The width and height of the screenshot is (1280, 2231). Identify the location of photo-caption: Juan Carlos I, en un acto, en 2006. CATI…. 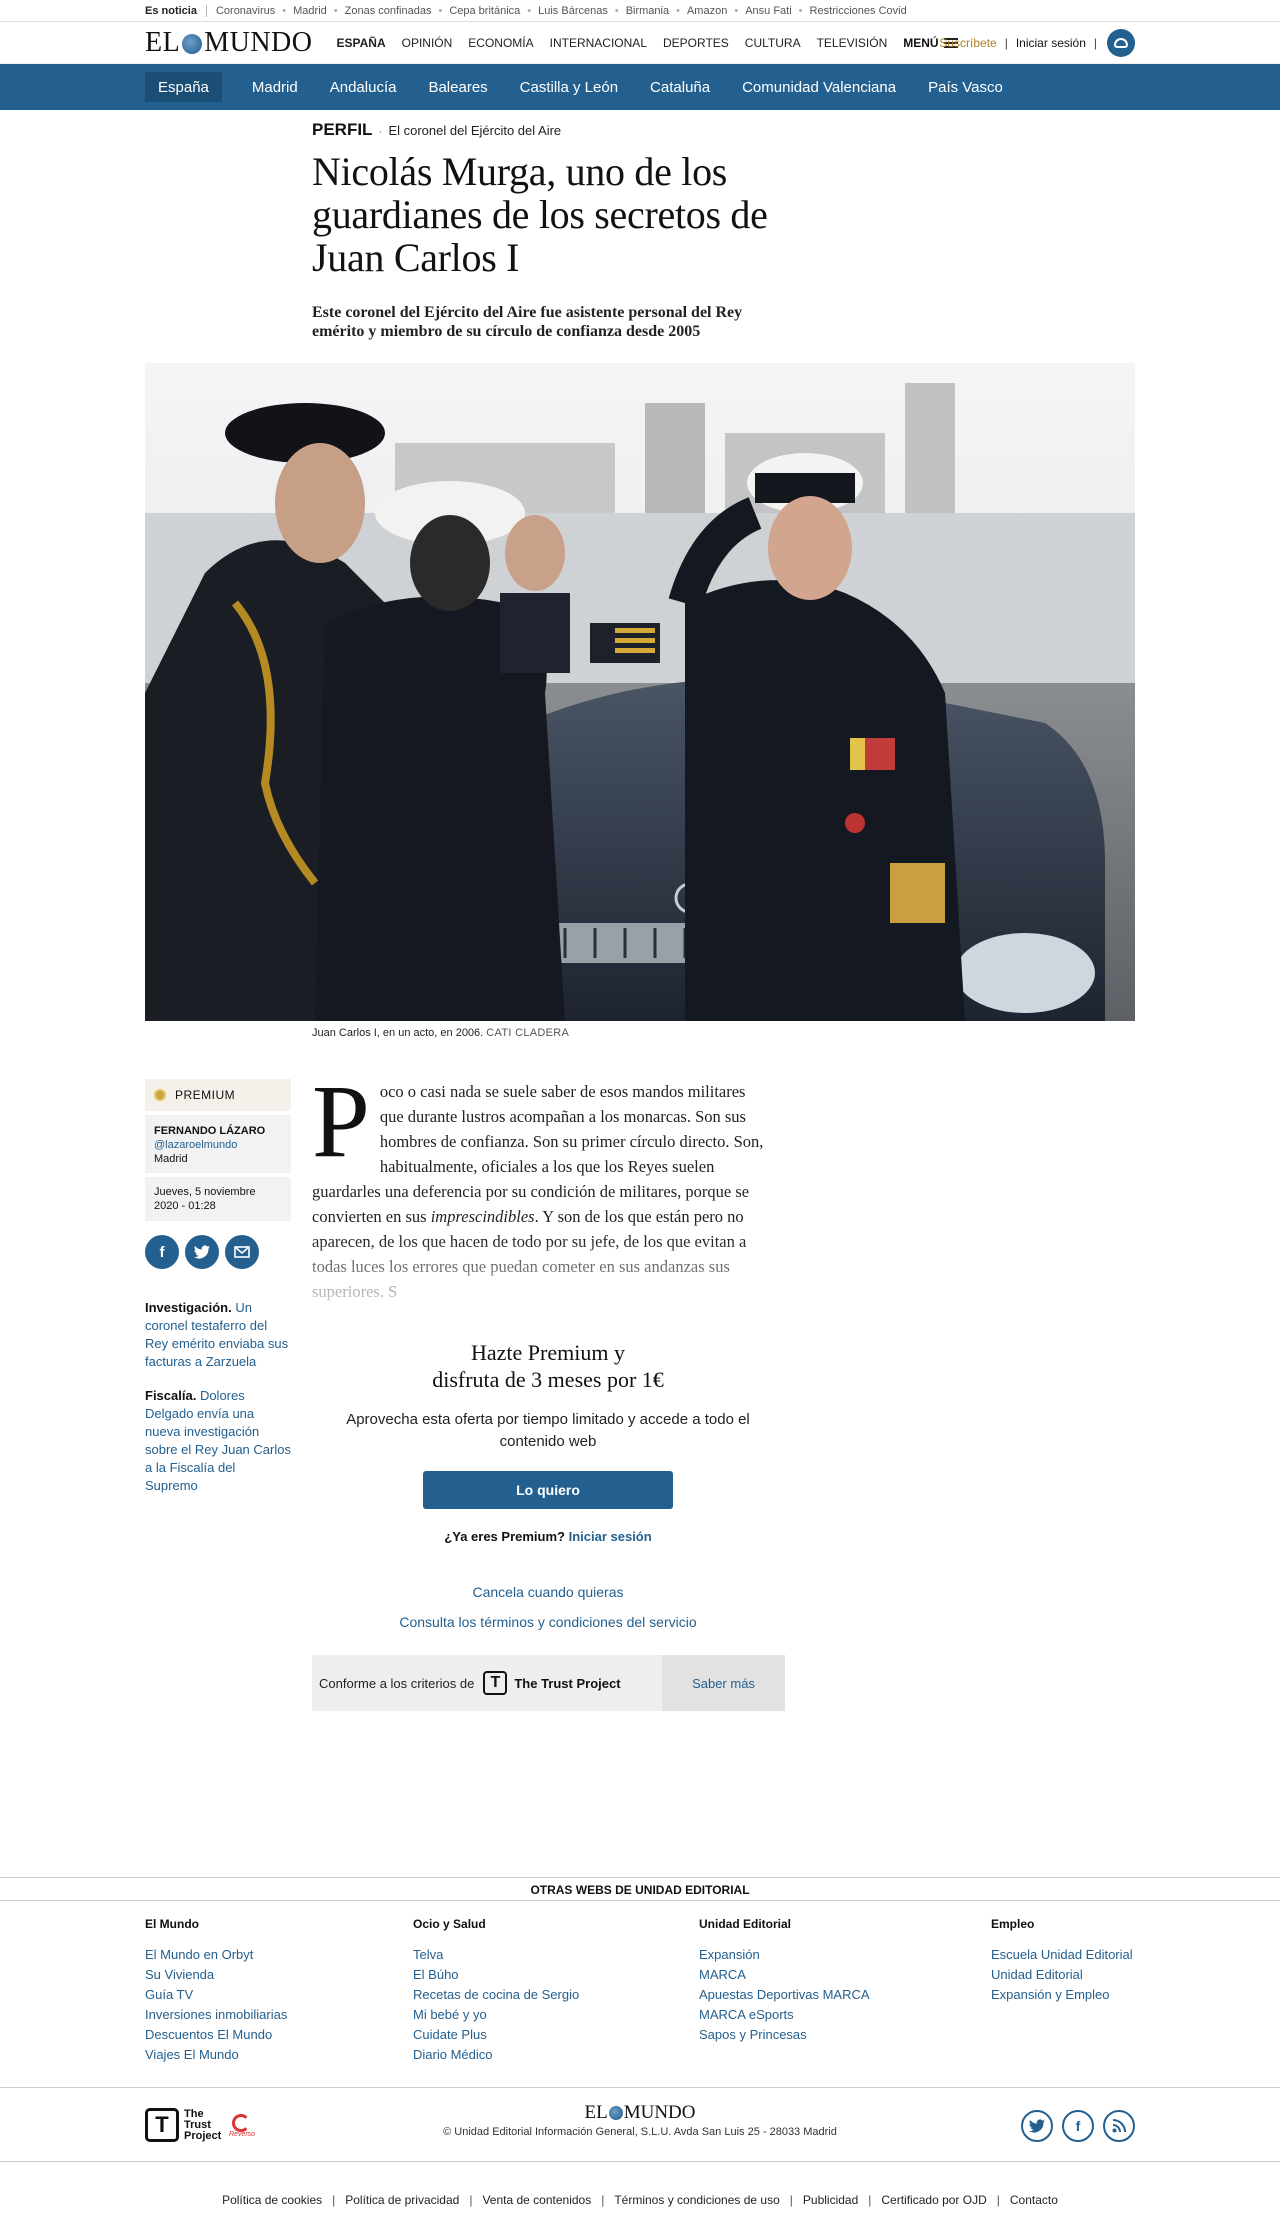
(796, 1033).